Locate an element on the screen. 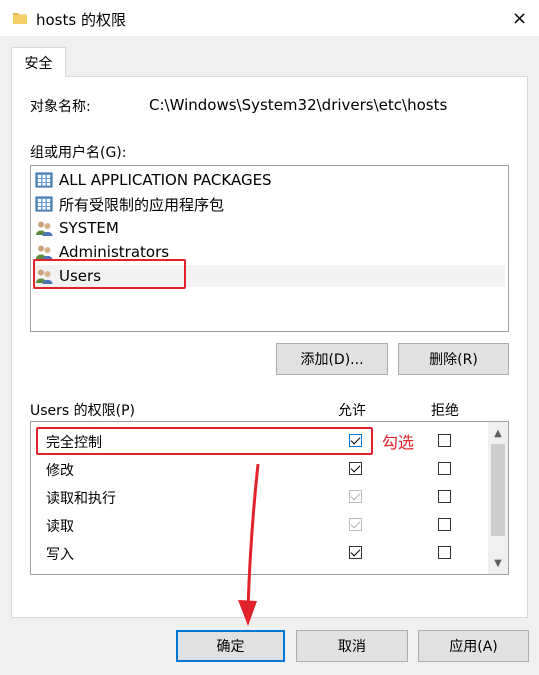 This screenshot has height=675, width=539. allow-write-checkbox is located at coordinates (355, 552).